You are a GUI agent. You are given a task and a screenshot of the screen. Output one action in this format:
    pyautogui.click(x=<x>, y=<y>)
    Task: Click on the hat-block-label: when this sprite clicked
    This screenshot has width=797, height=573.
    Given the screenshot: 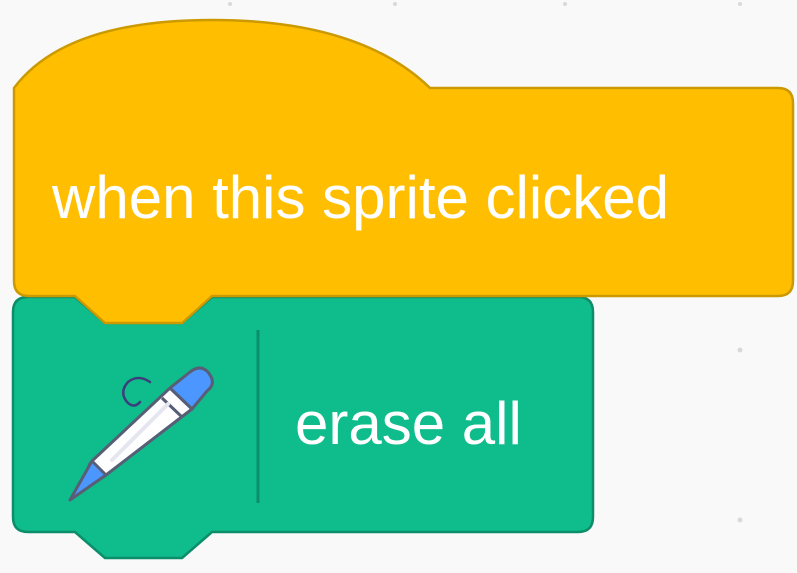 What is the action you would take?
    pyautogui.click(x=360, y=197)
    